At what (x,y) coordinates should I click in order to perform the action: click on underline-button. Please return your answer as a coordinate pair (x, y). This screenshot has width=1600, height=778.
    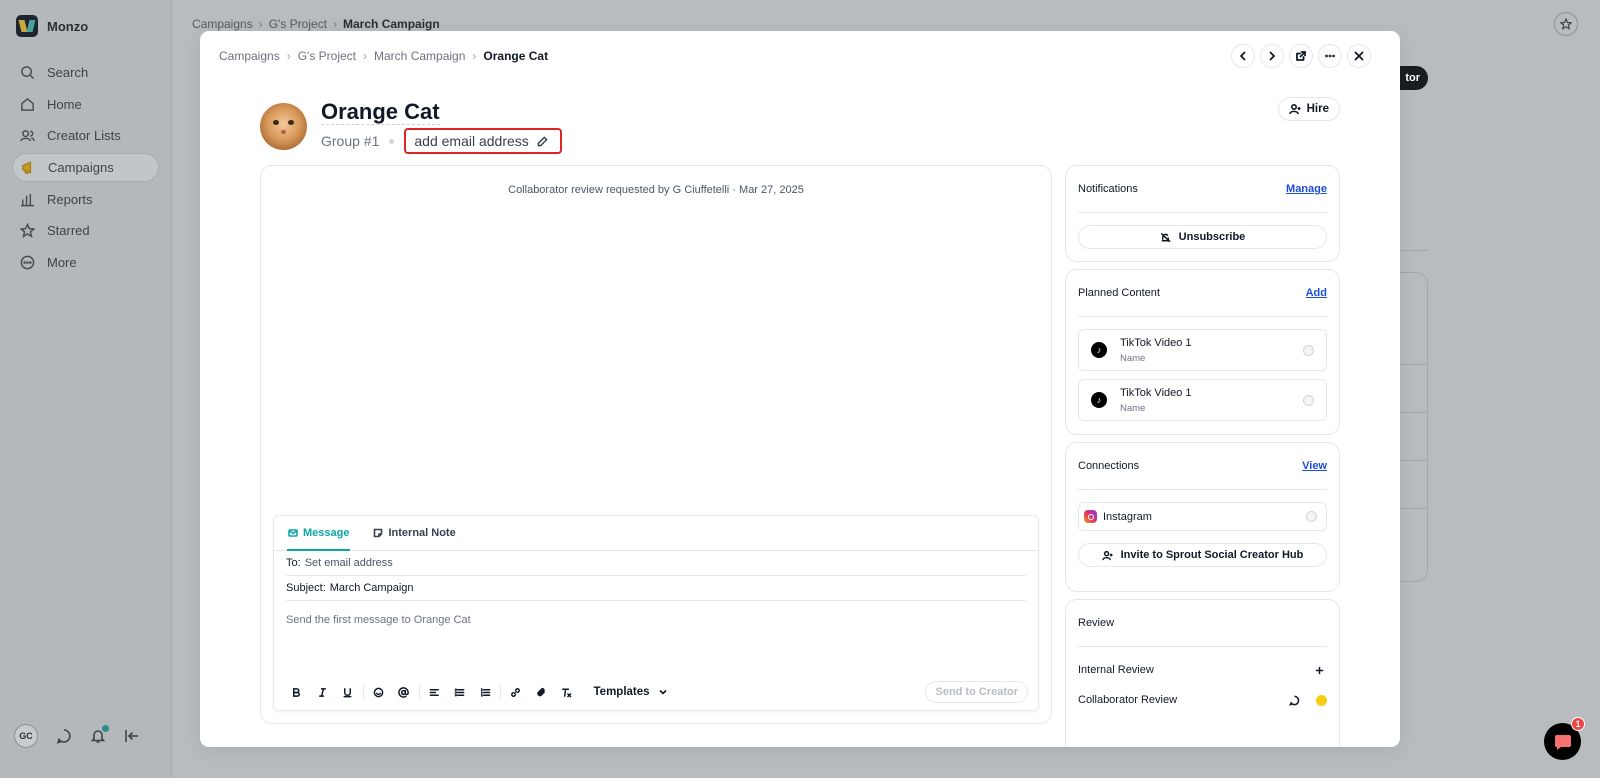
    Looking at the image, I should click on (348, 692).